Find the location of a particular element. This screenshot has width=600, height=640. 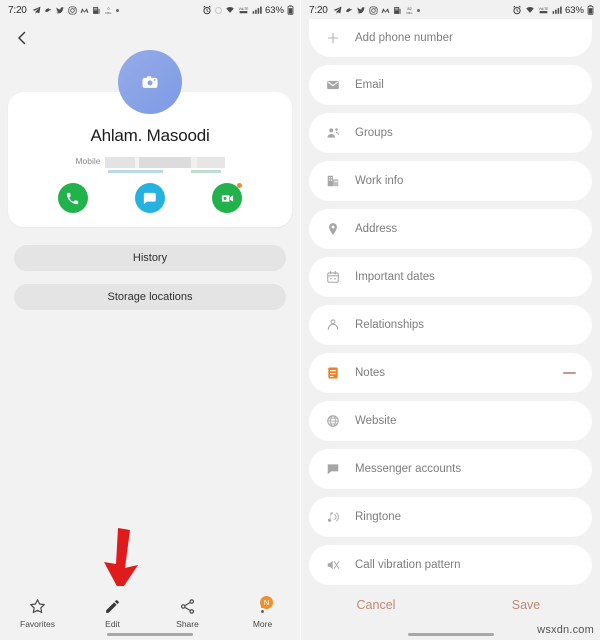

nav-favorites: Favorites is located at coordinates (37, 613).